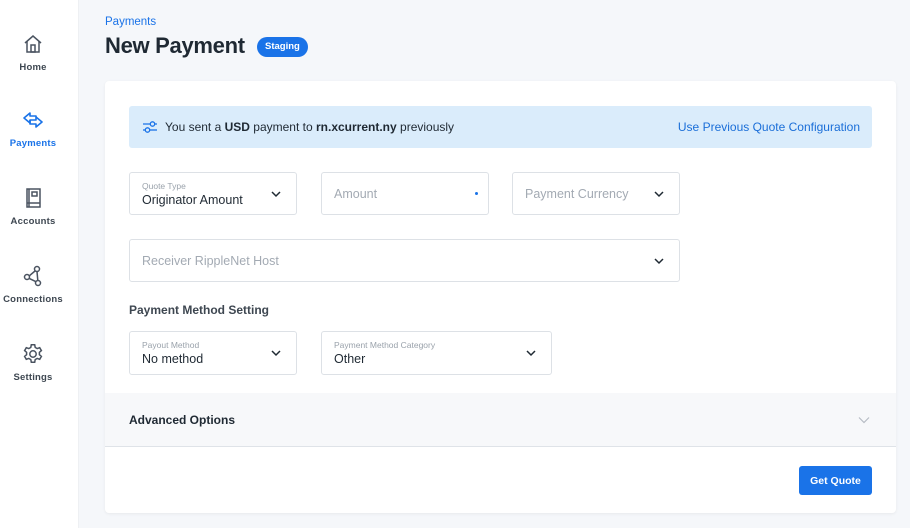 Image resolution: width=910 pixels, height=528 pixels. Describe the element at coordinates (192, 200) in the screenshot. I see `quote-type-value: Originator Amount` at that location.